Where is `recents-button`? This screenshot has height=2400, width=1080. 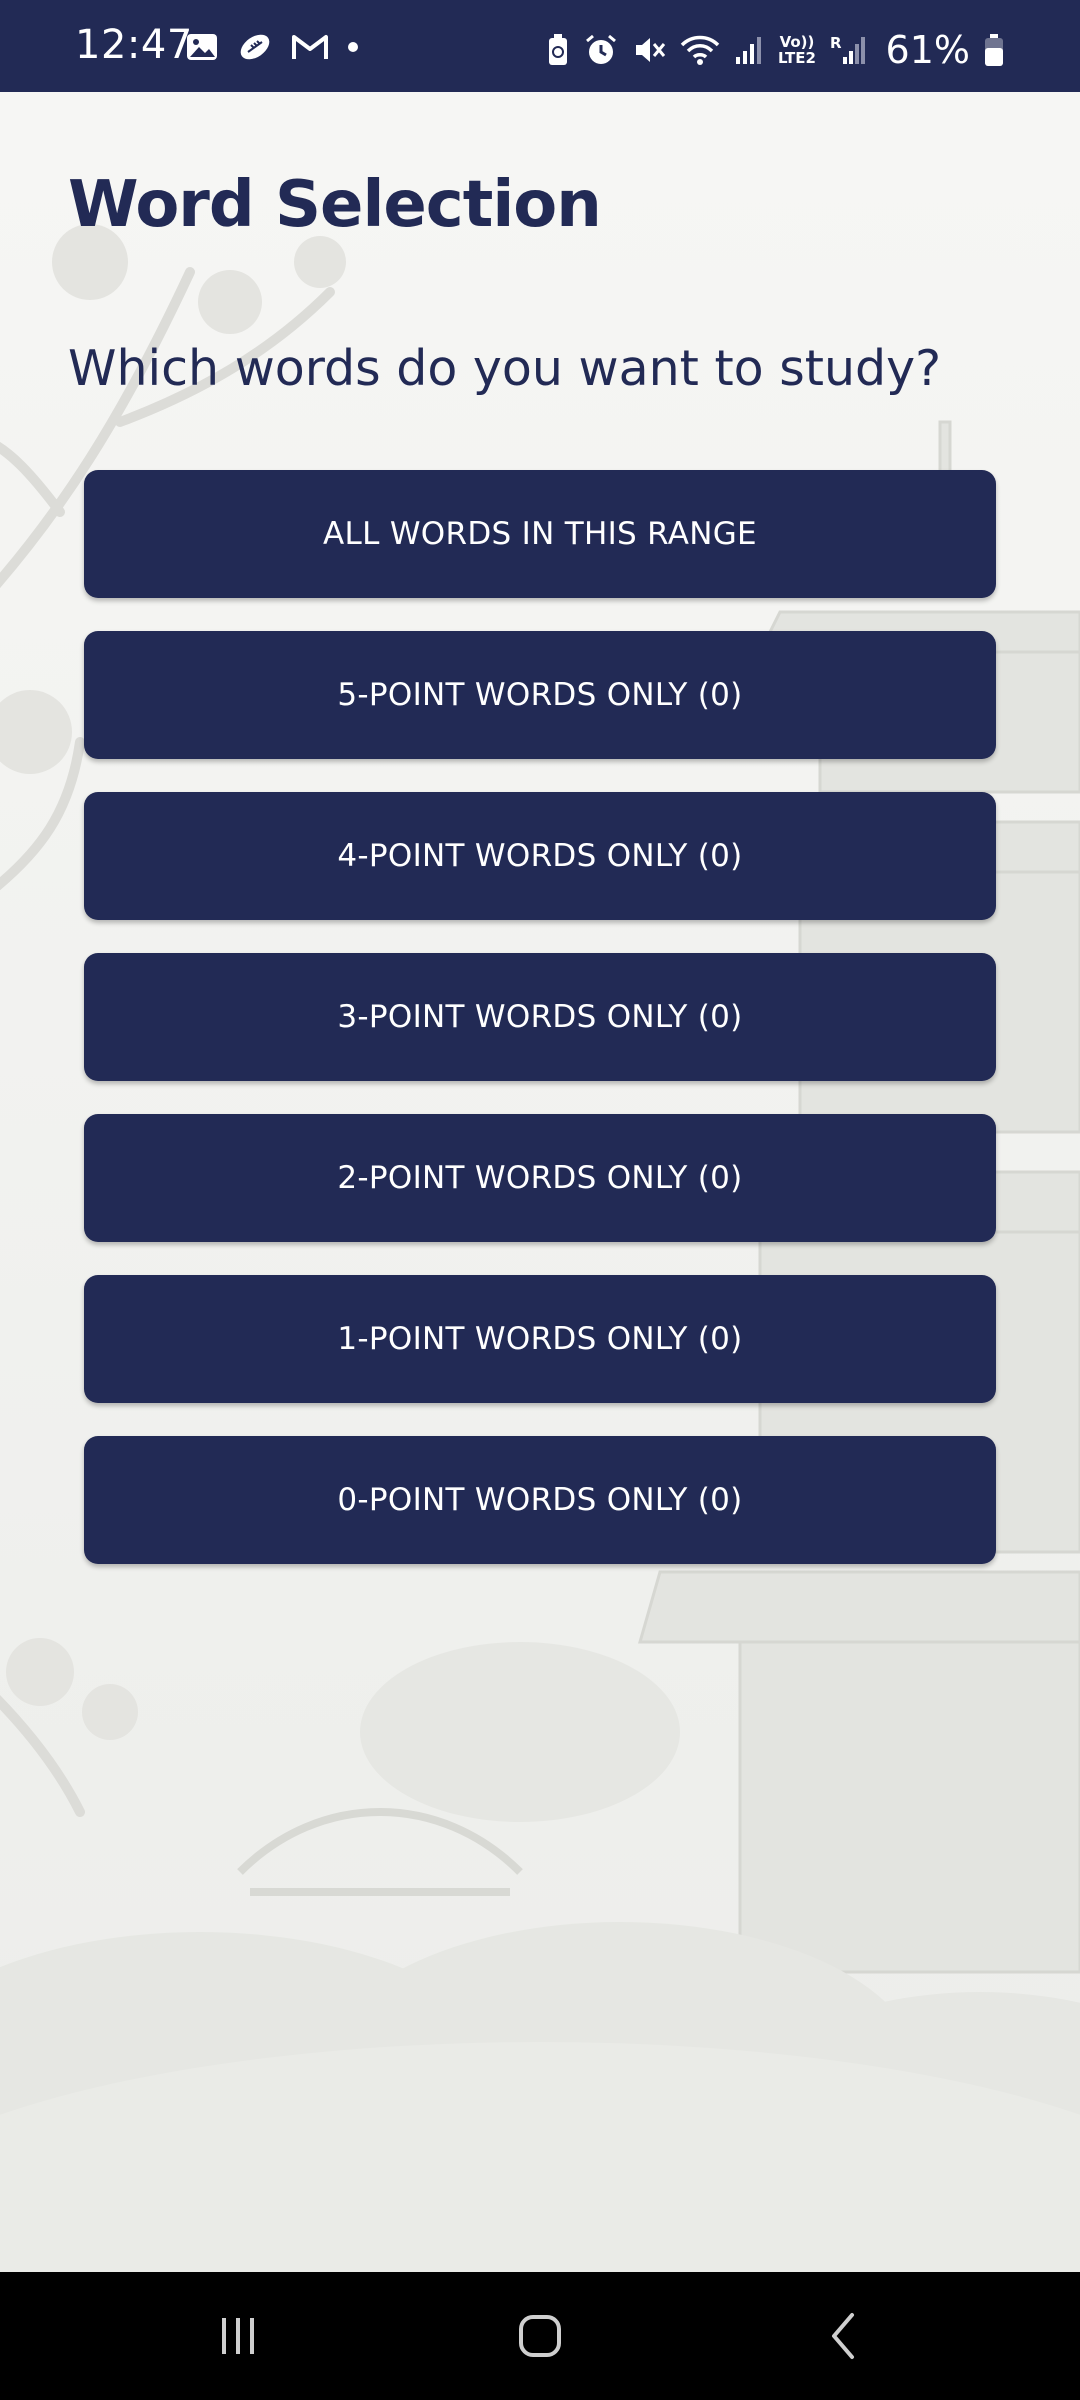 recents-button is located at coordinates (238, 2336).